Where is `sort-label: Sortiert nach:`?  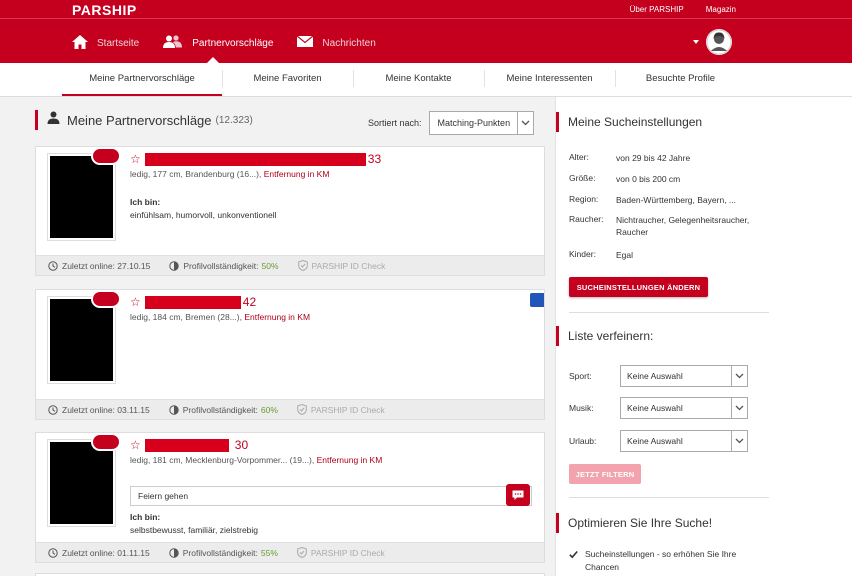
sort-label: Sortiert nach: is located at coordinates (395, 123).